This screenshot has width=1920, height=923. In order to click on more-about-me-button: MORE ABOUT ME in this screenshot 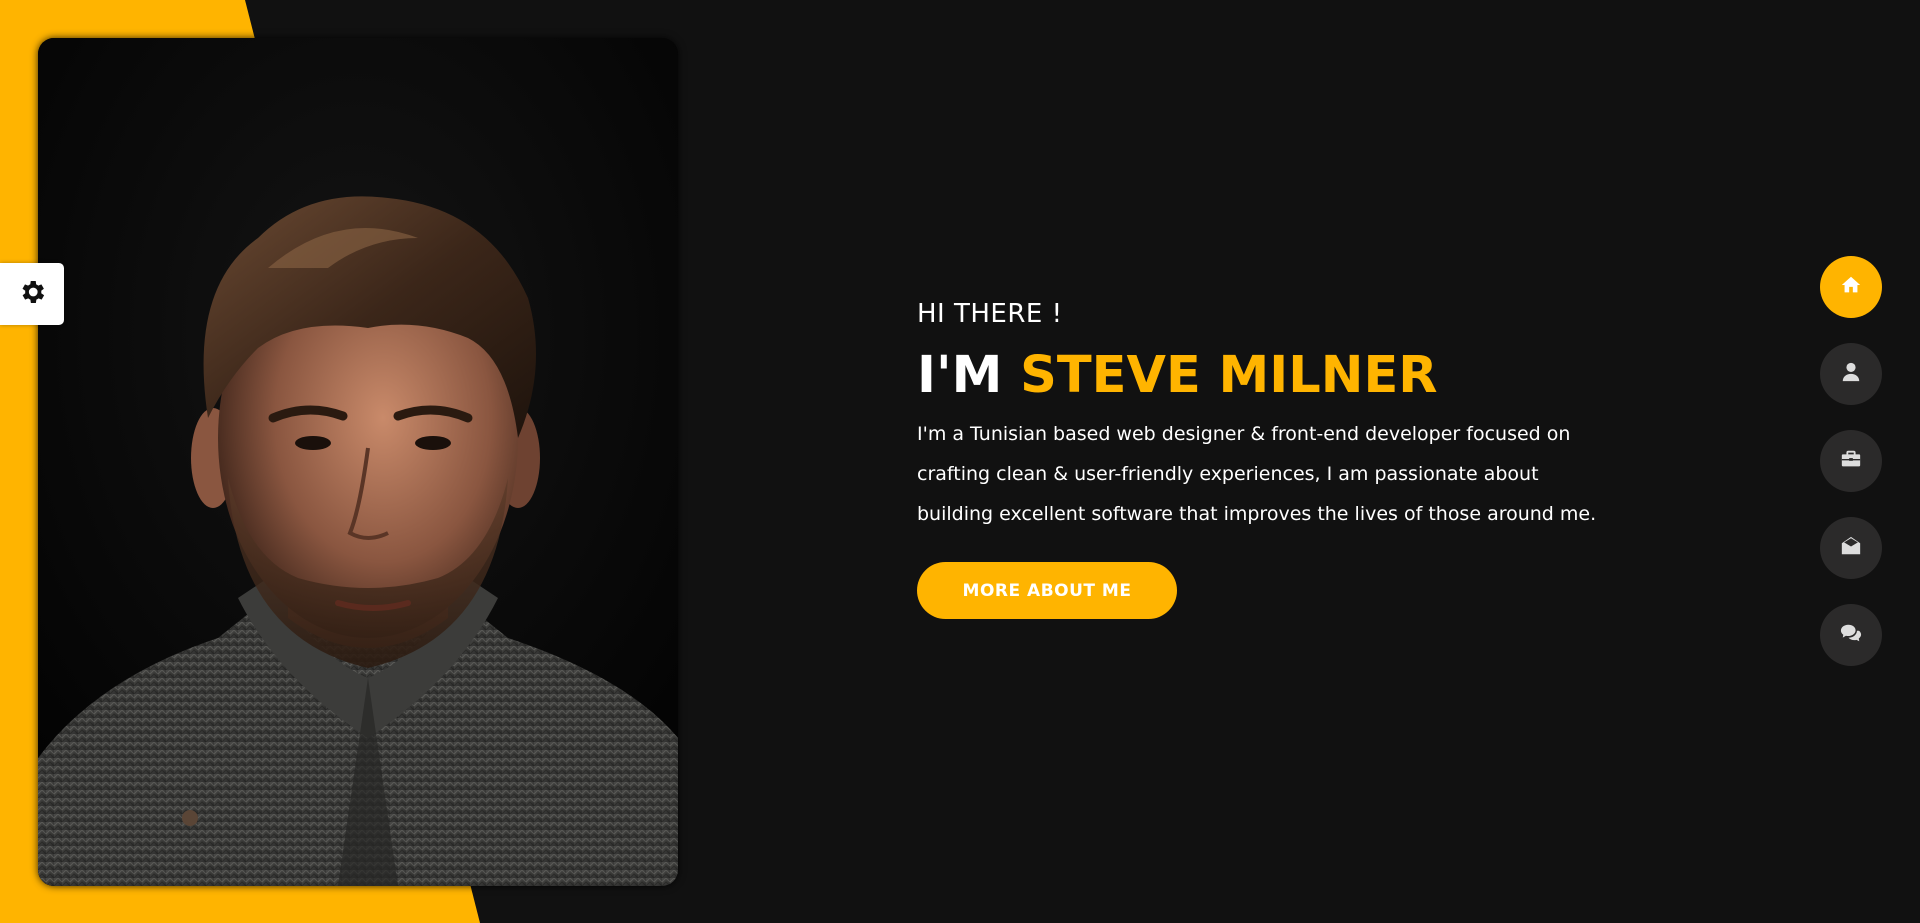, I will do `click(1047, 590)`.